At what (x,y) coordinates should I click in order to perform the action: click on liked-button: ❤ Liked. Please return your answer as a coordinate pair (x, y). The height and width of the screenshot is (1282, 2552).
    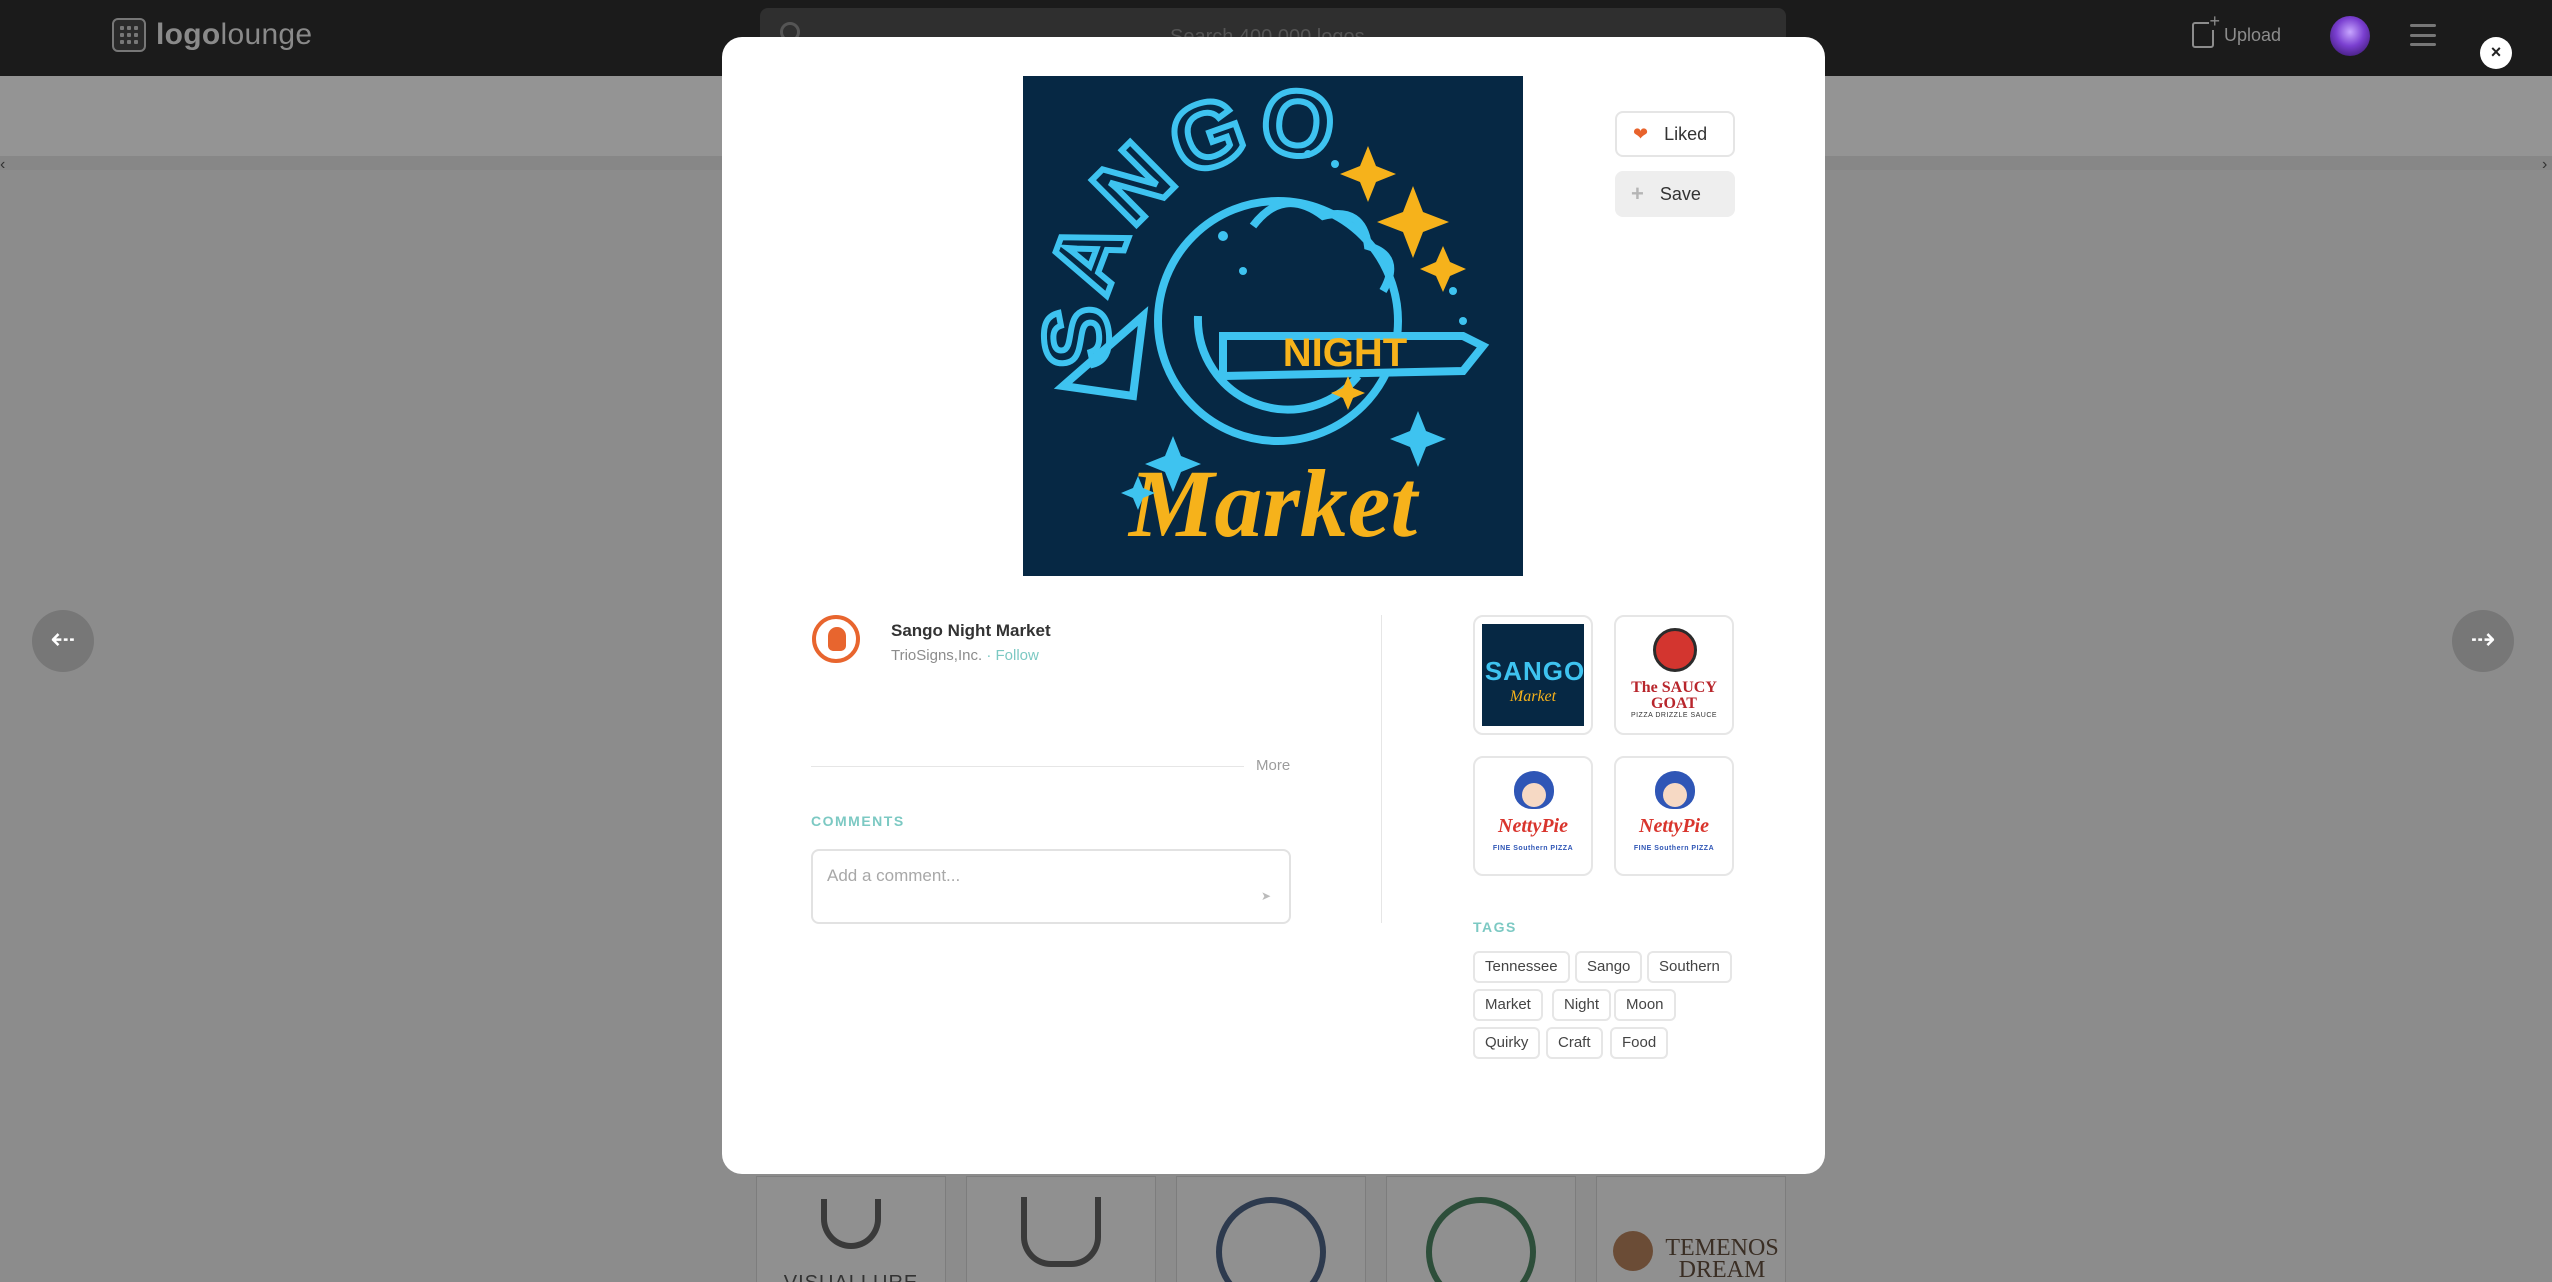
    Looking at the image, I should click on (1675, 134).